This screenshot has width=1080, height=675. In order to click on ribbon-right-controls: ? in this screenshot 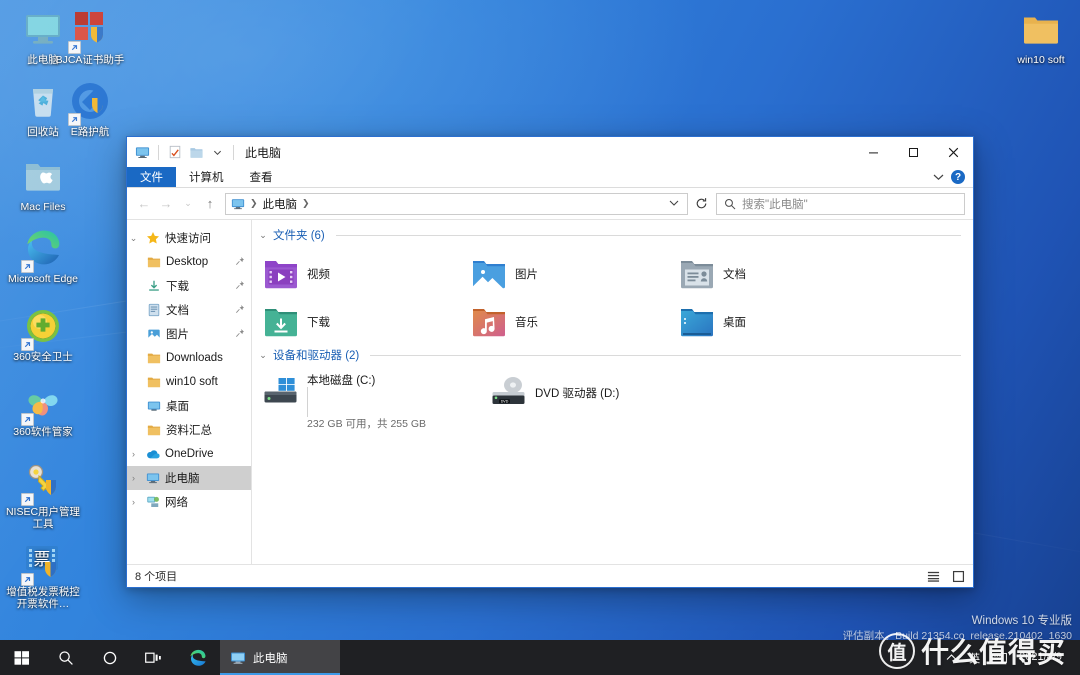, I will do `click(953, 177)`.